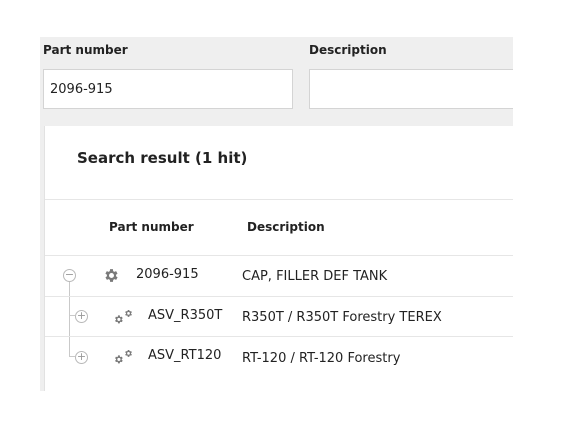 The image size is (564, 423). What do you see at coordinates (111, 275) in the screenshot?
I see `gear-icon` at bounding box center [111, 275].